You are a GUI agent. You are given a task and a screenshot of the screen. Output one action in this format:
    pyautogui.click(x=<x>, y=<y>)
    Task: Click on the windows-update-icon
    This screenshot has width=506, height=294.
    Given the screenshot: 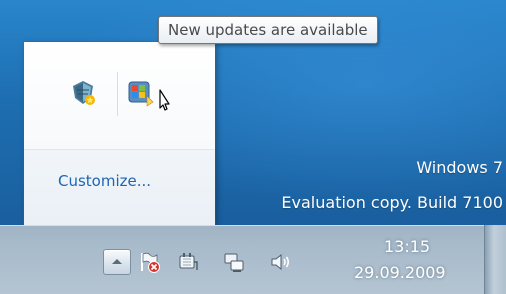 What is the action you would take?
    pyautogui.click(x=140, y=93)
    